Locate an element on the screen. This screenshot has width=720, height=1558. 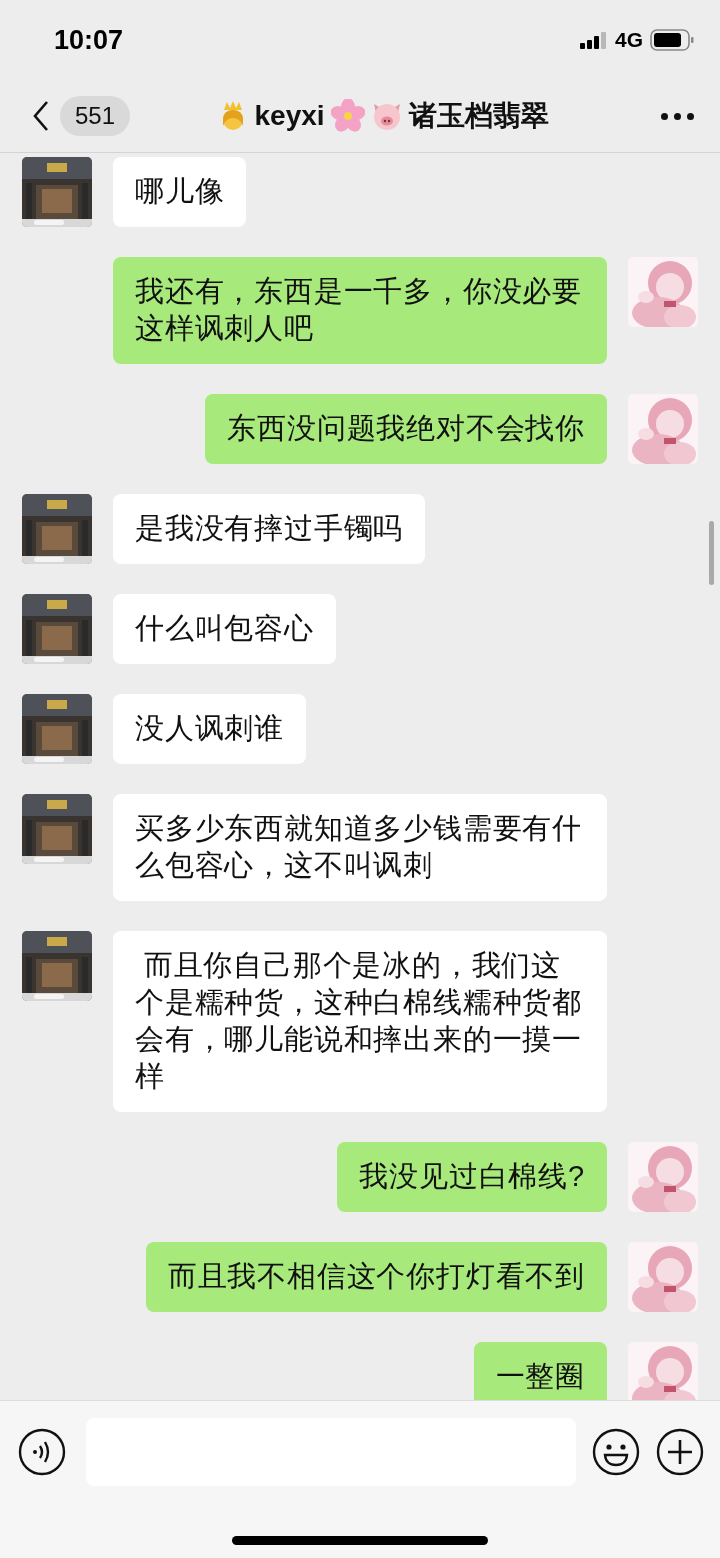
message-bubble: 哪儿像 is located at coordinates (180, 192).